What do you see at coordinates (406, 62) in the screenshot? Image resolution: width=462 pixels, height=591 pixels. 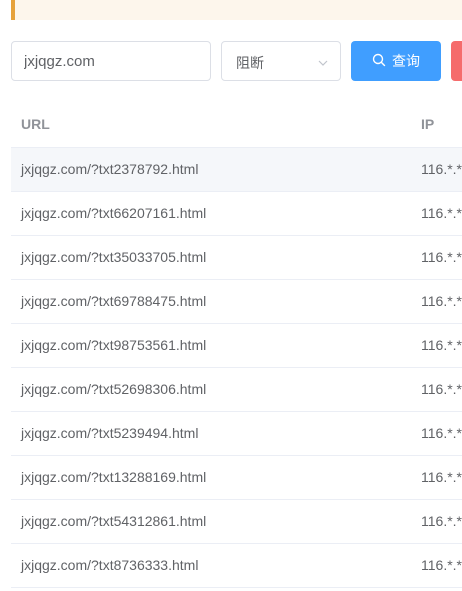 I see `query-button-label: 查询` at bounding box center [406, 62].